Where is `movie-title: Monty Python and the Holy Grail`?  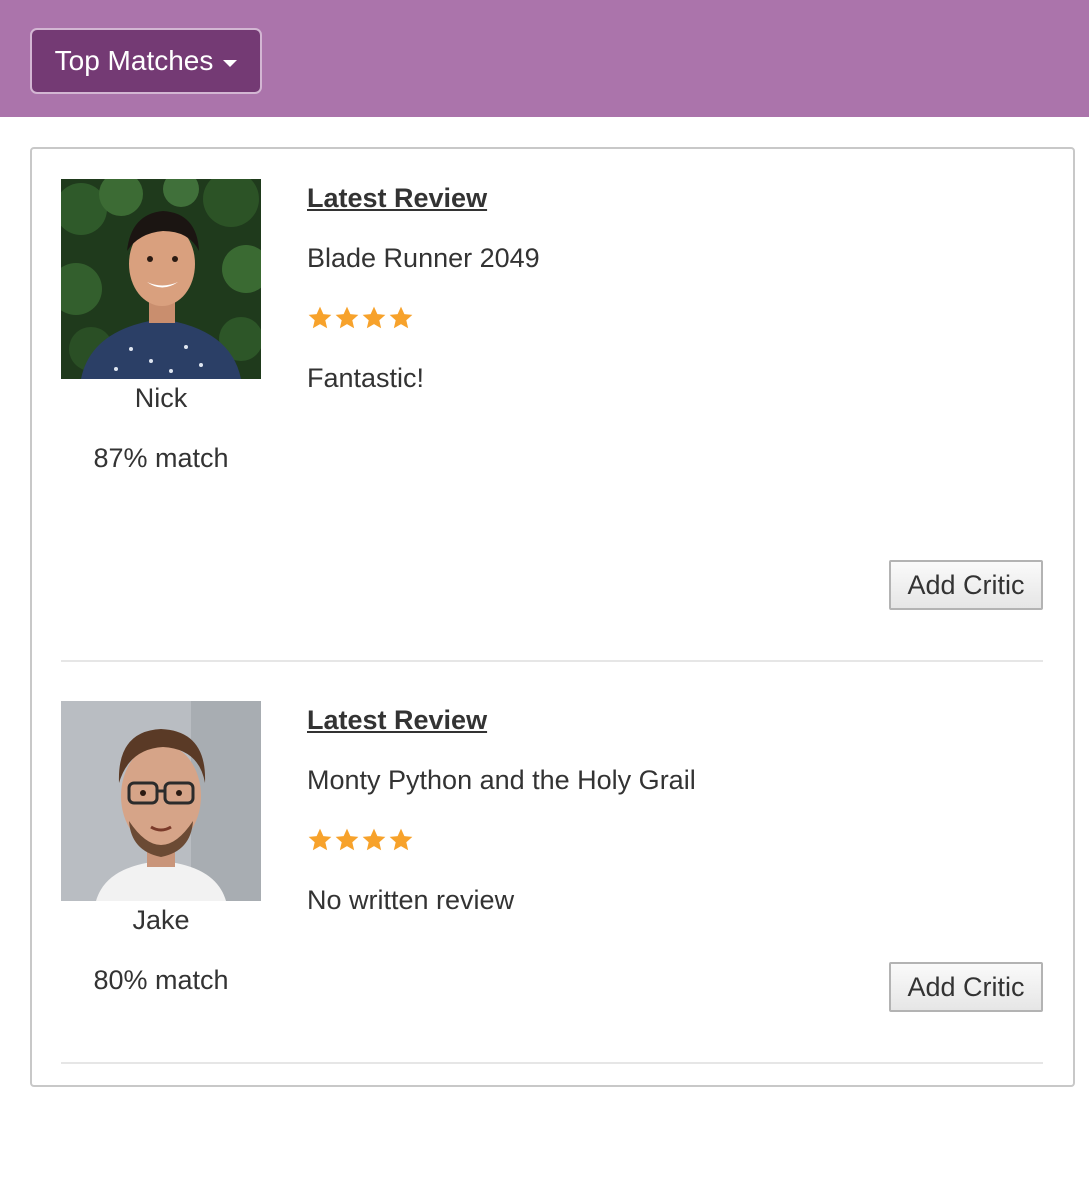
movie-title: Monty Python and the Holy Grail is located at coordinates (501, 780).